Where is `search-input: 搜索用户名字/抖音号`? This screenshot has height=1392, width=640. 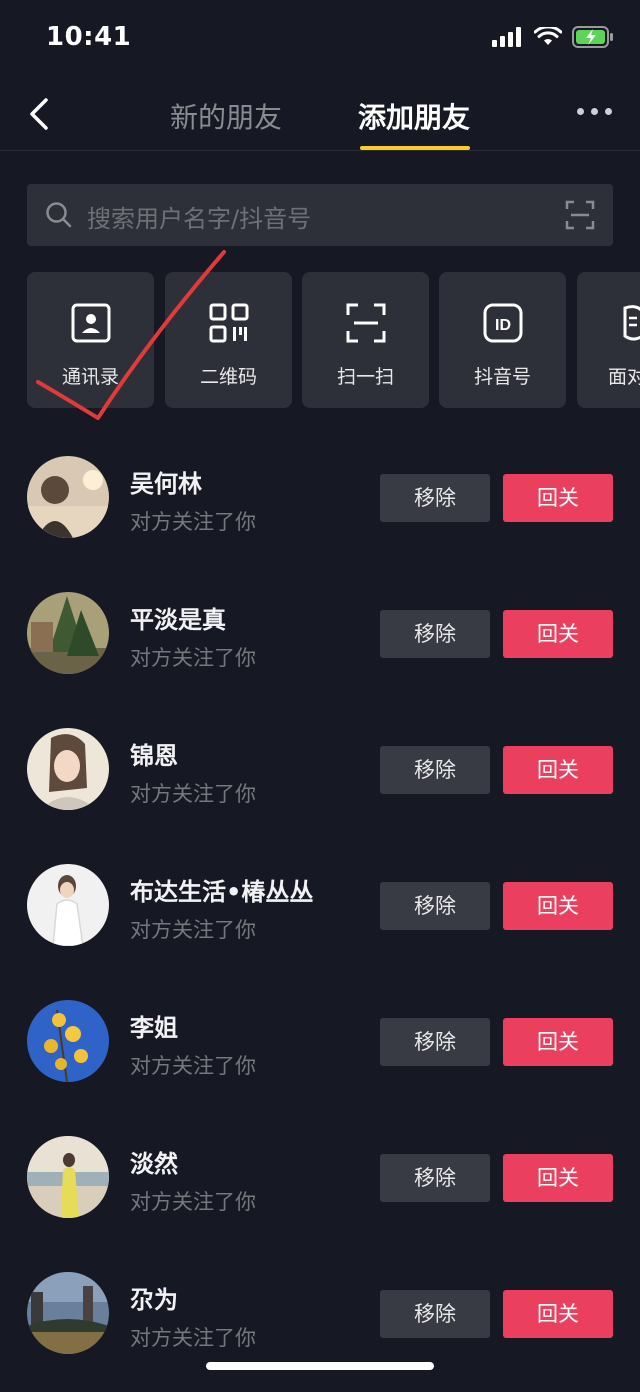
search-input: 搜索用户名字/抖音号 is located at coordinates (199, 216).